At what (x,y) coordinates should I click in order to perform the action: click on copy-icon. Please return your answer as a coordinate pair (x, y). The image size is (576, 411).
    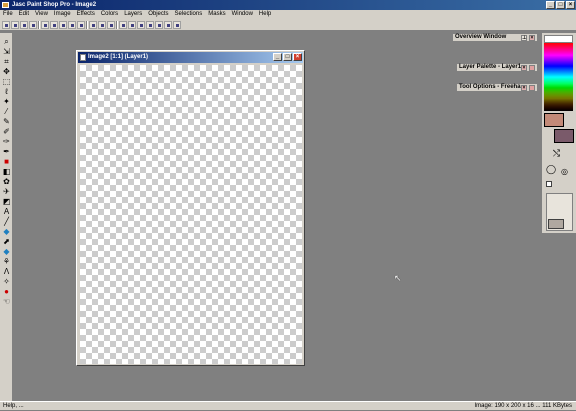
    Looking at the image, I should click on (54, 24).